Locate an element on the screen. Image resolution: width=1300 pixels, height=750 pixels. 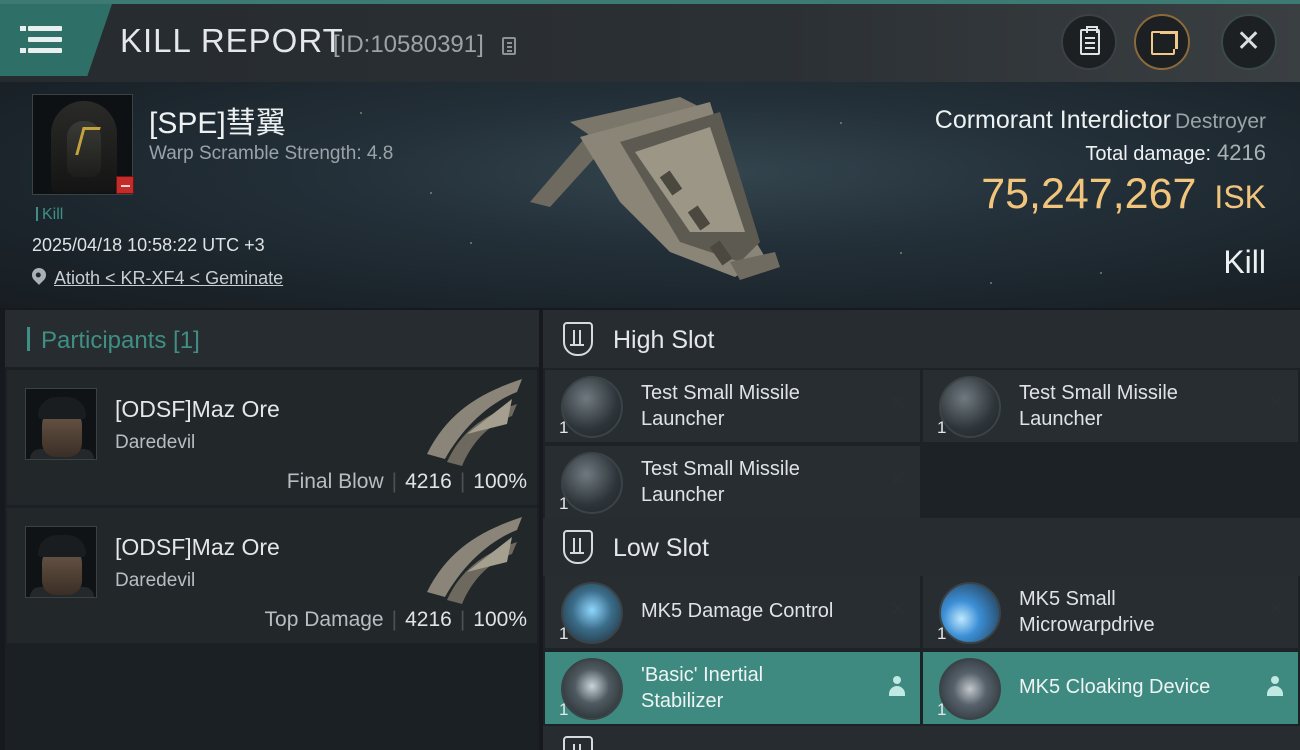
ship-name: Cormorant Interdictor Destroyer is located at coordinates (1100, 120).